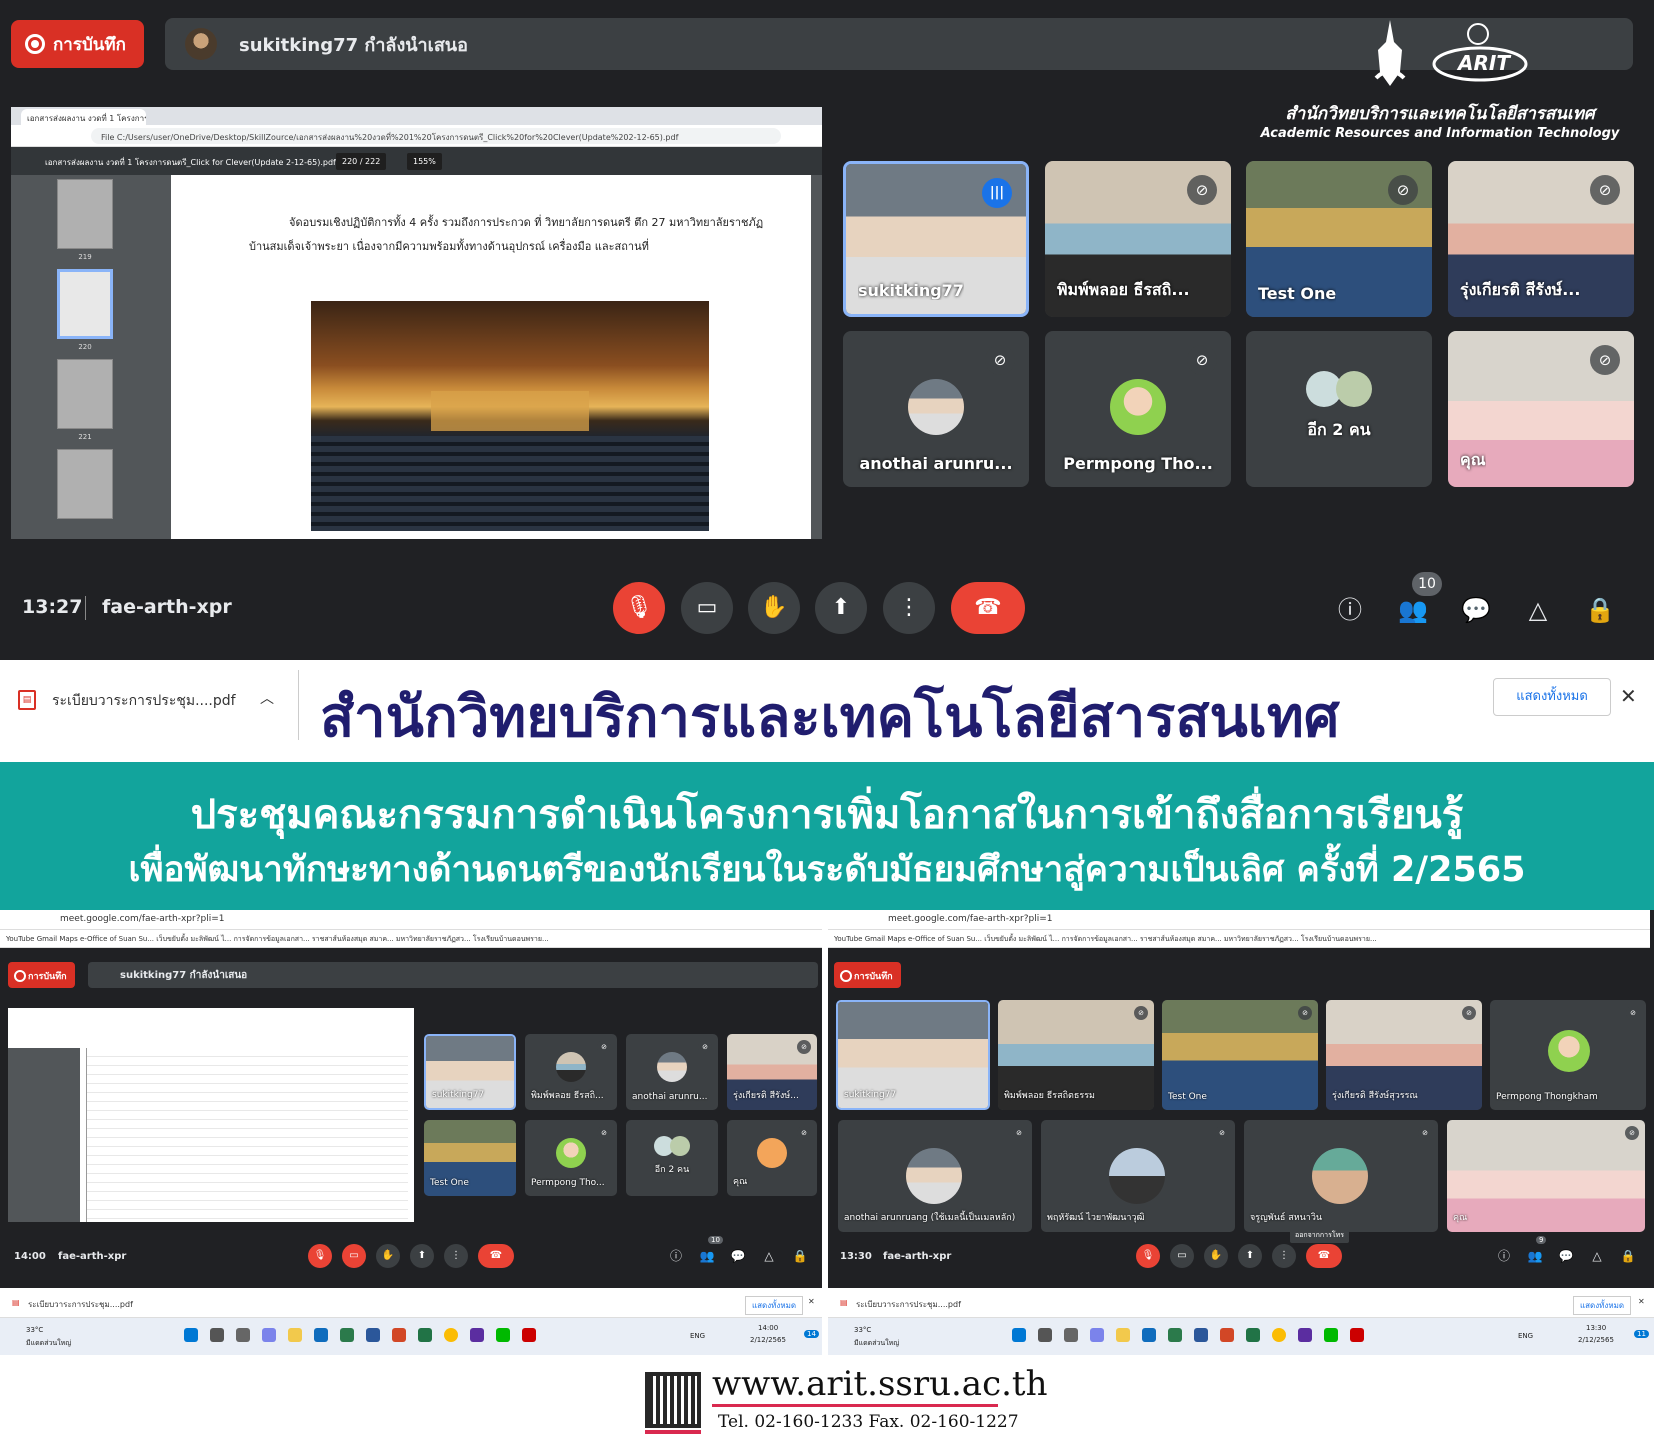 The height and width of the screenshot is (1438, 1654). What do you see at coordinates (1568, 1055) in the screenshot?
I see `participant-tile: ⊘ Permpong Thongkham` at bounding box center [1568, 1055].